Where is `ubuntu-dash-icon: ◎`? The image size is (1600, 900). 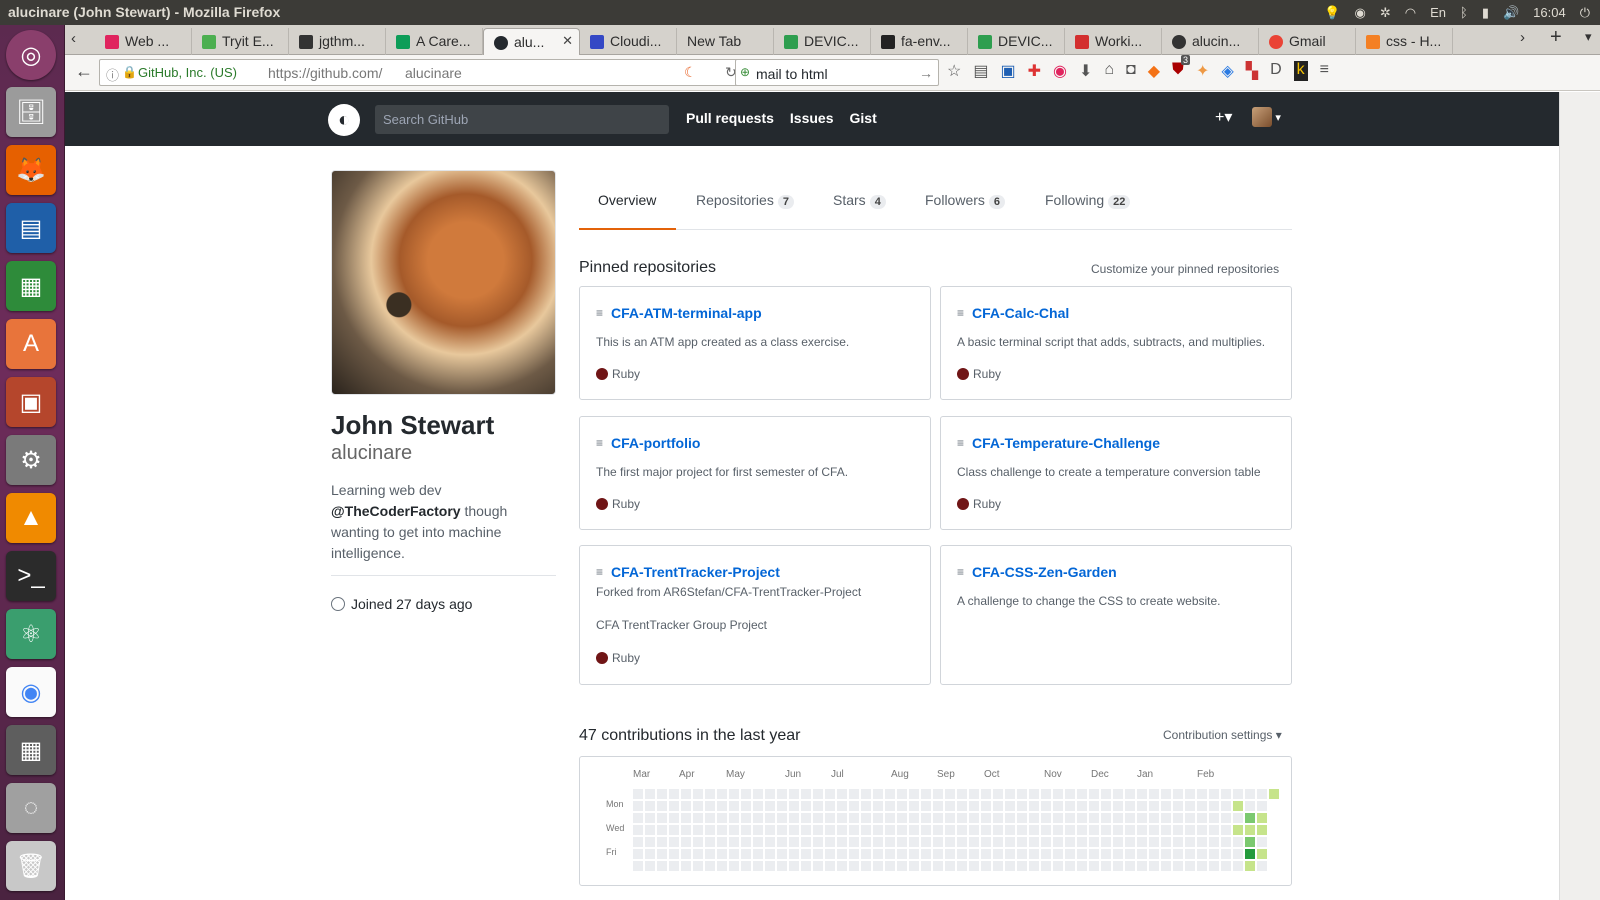 ubuntu-dash-icon: ◎ is located at coordinates (31, 55).